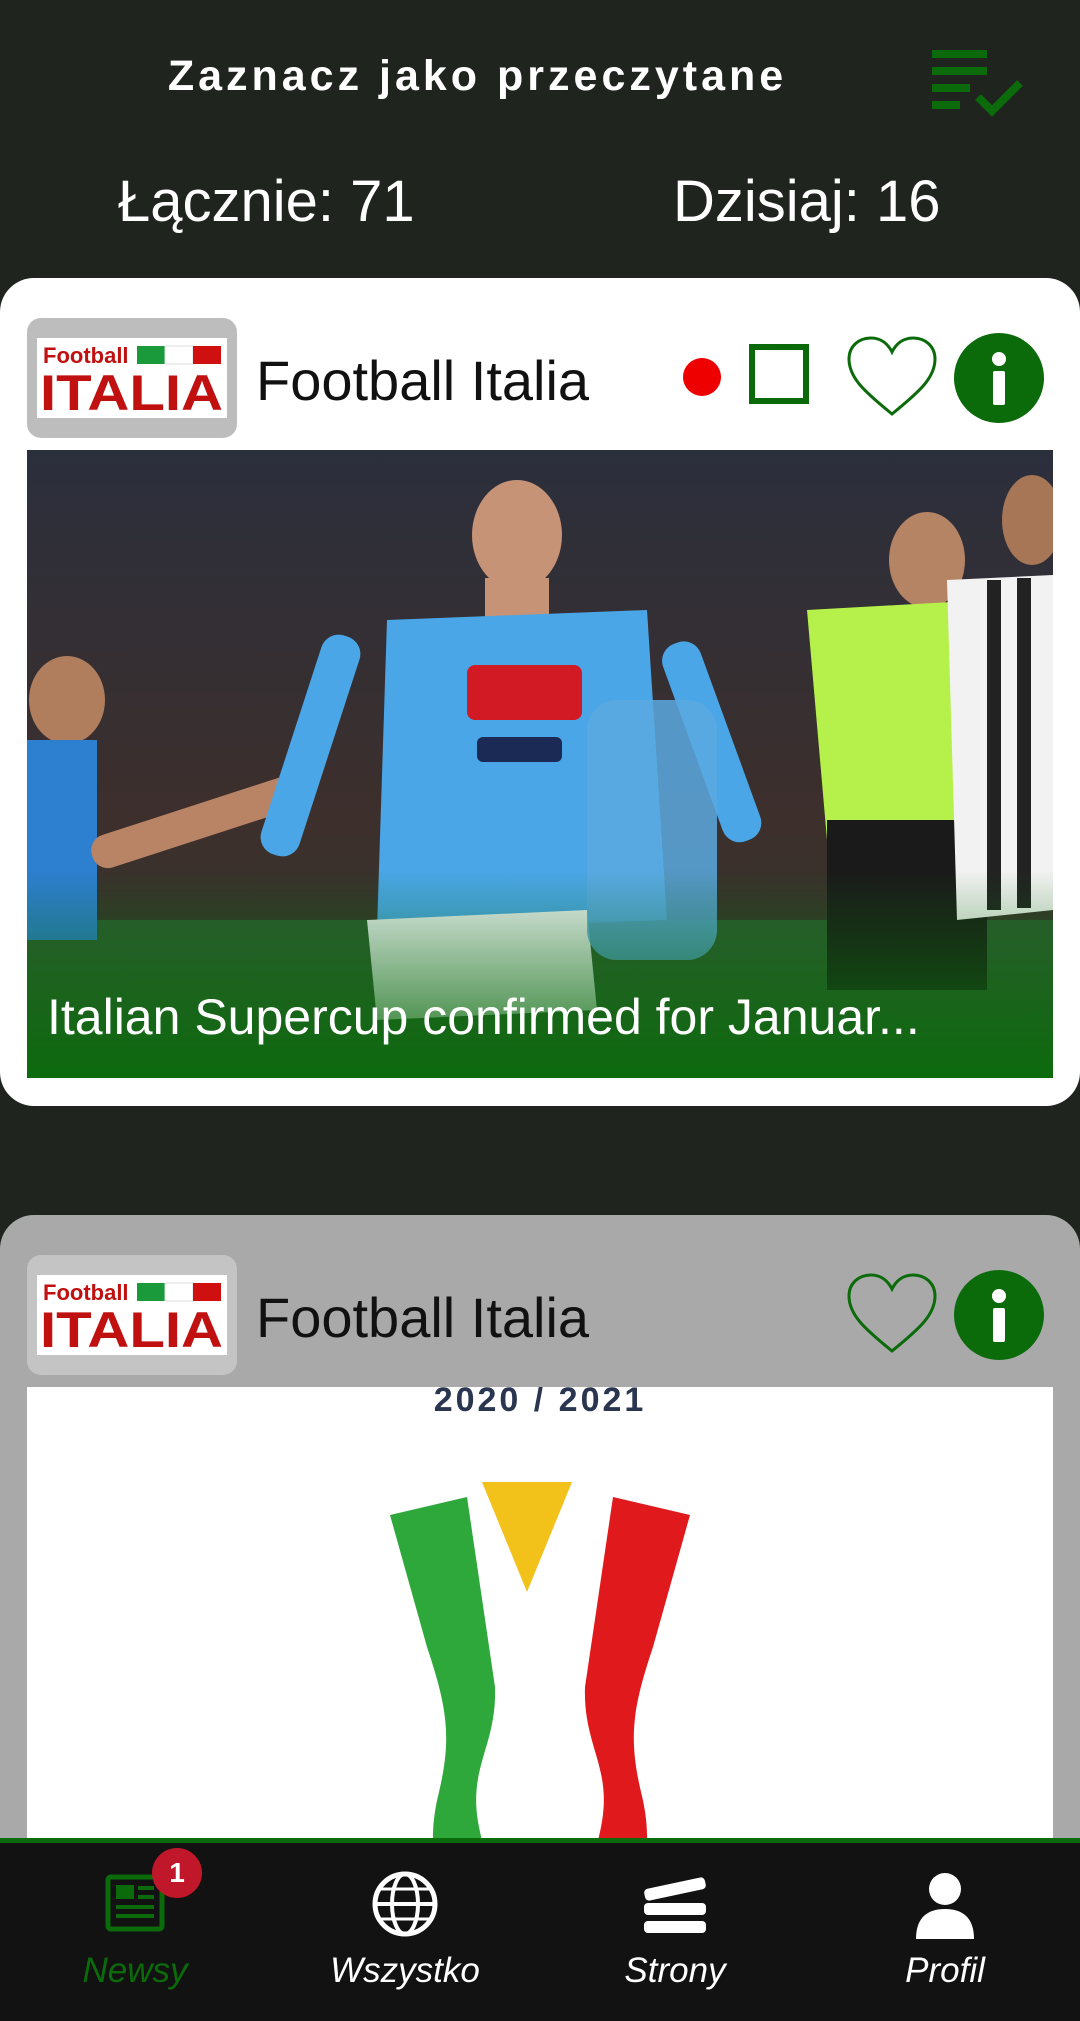 This screenshot has height=2021, width=1080. Describe the element at coordinates (266, 201) in the screenshot. I see `total-count: Łącznie: 71` at that location.